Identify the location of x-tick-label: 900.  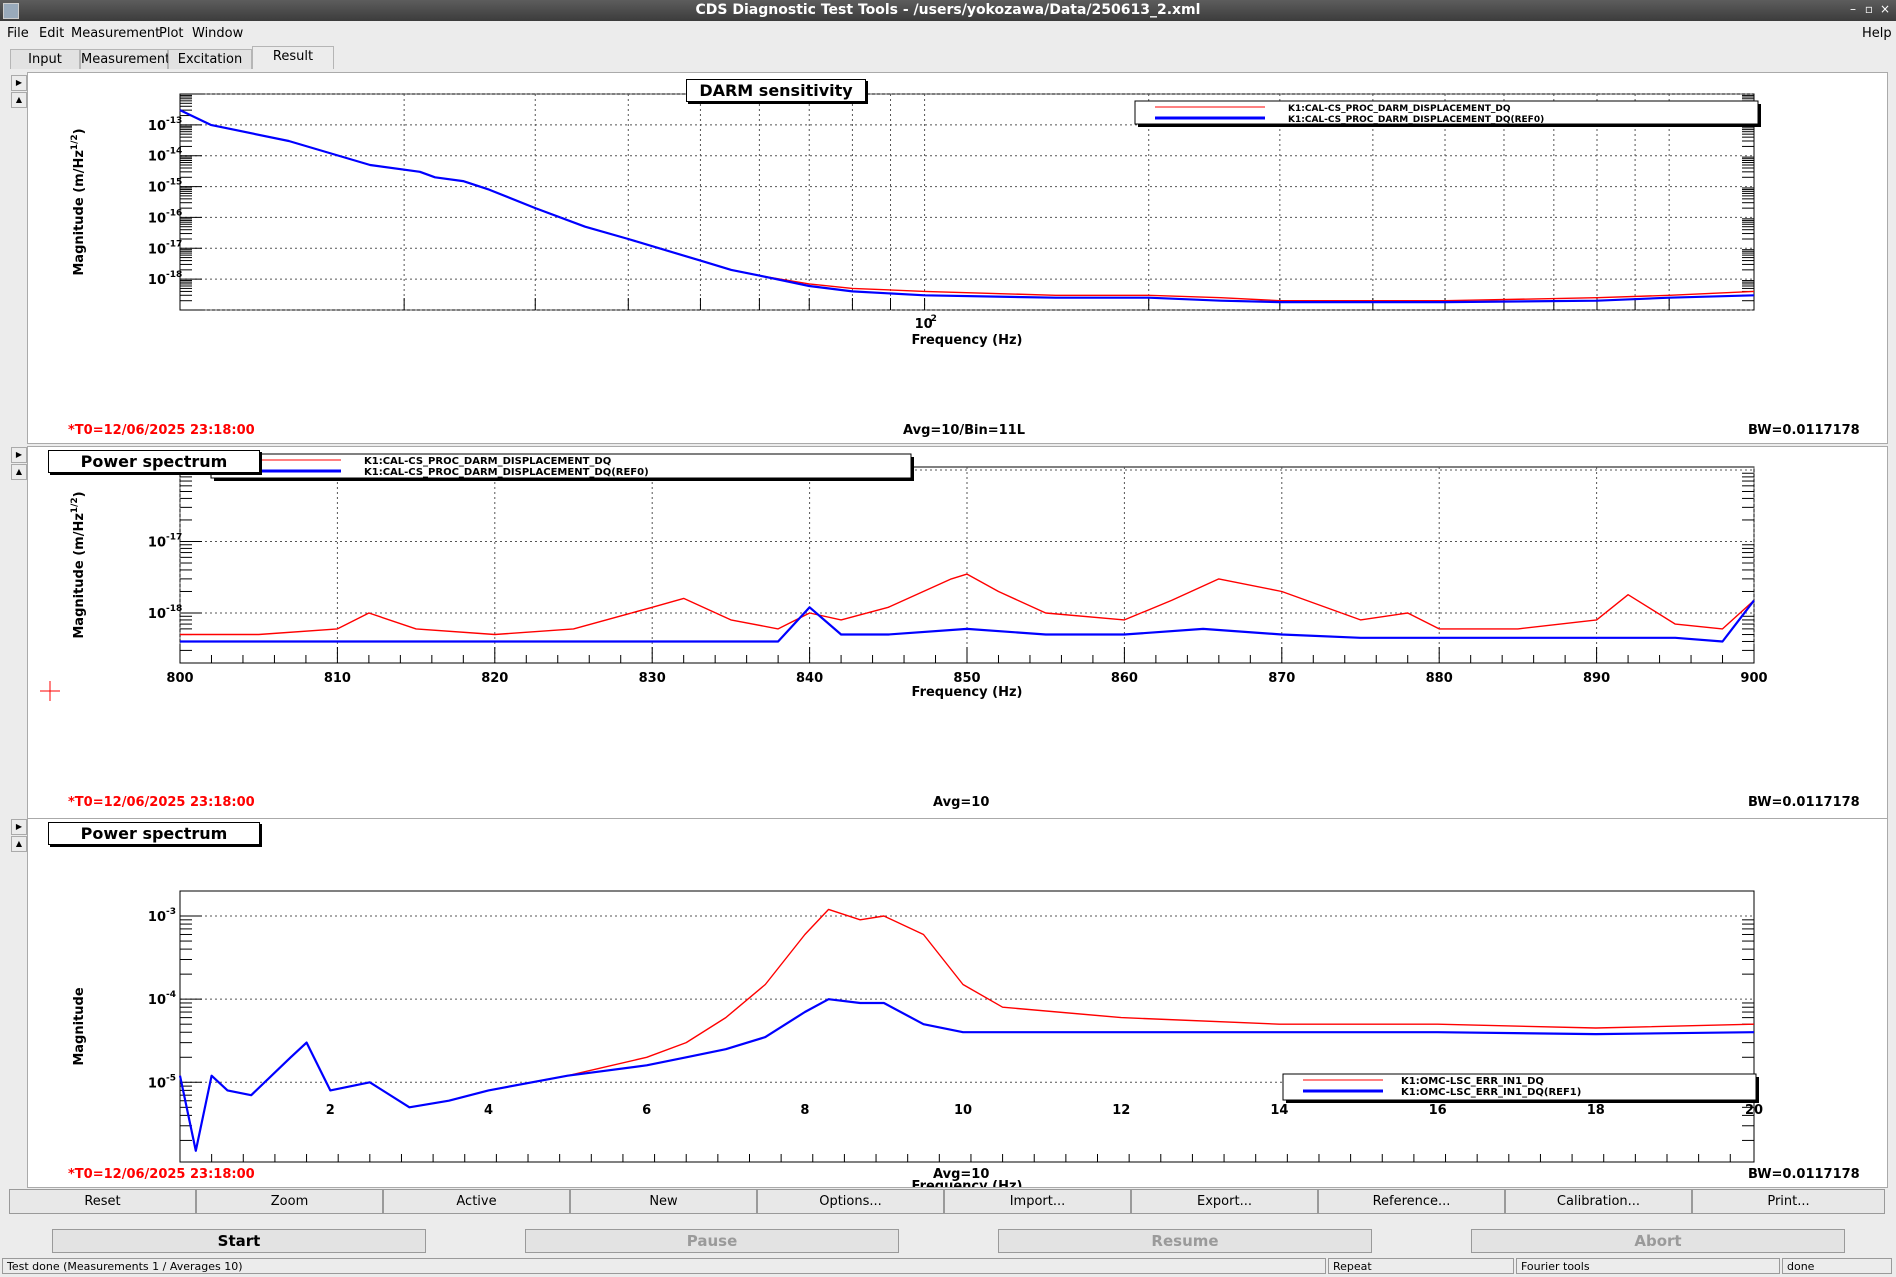
(1753, 678).